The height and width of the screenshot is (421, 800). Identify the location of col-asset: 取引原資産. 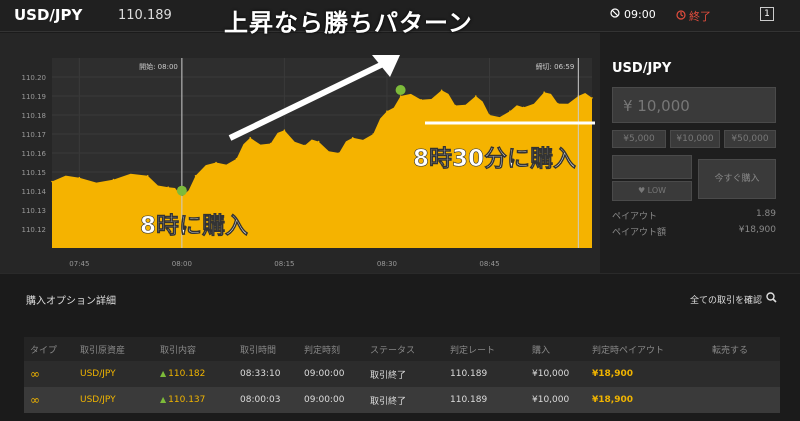
(103, 350).